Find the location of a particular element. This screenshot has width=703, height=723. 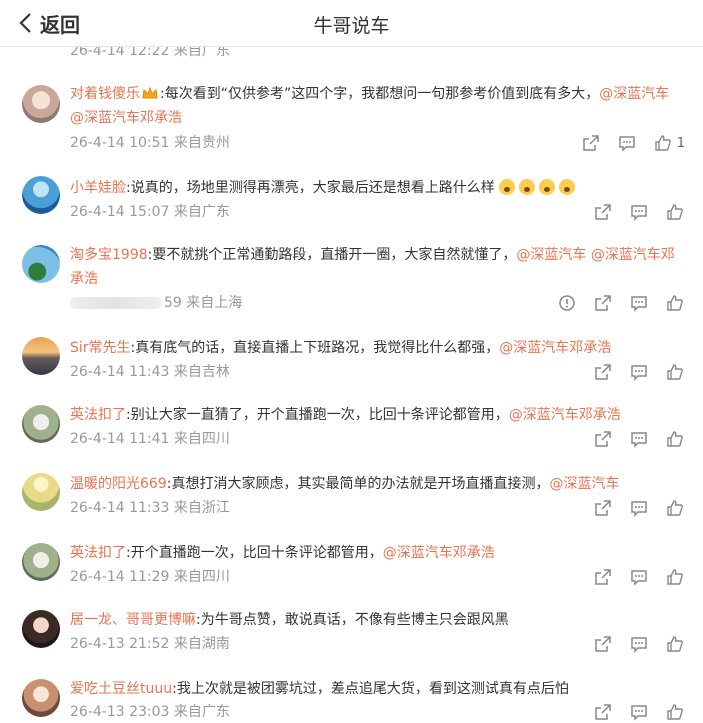

comment-username: 淘多宝1998 is located at coordinates (109, 255).